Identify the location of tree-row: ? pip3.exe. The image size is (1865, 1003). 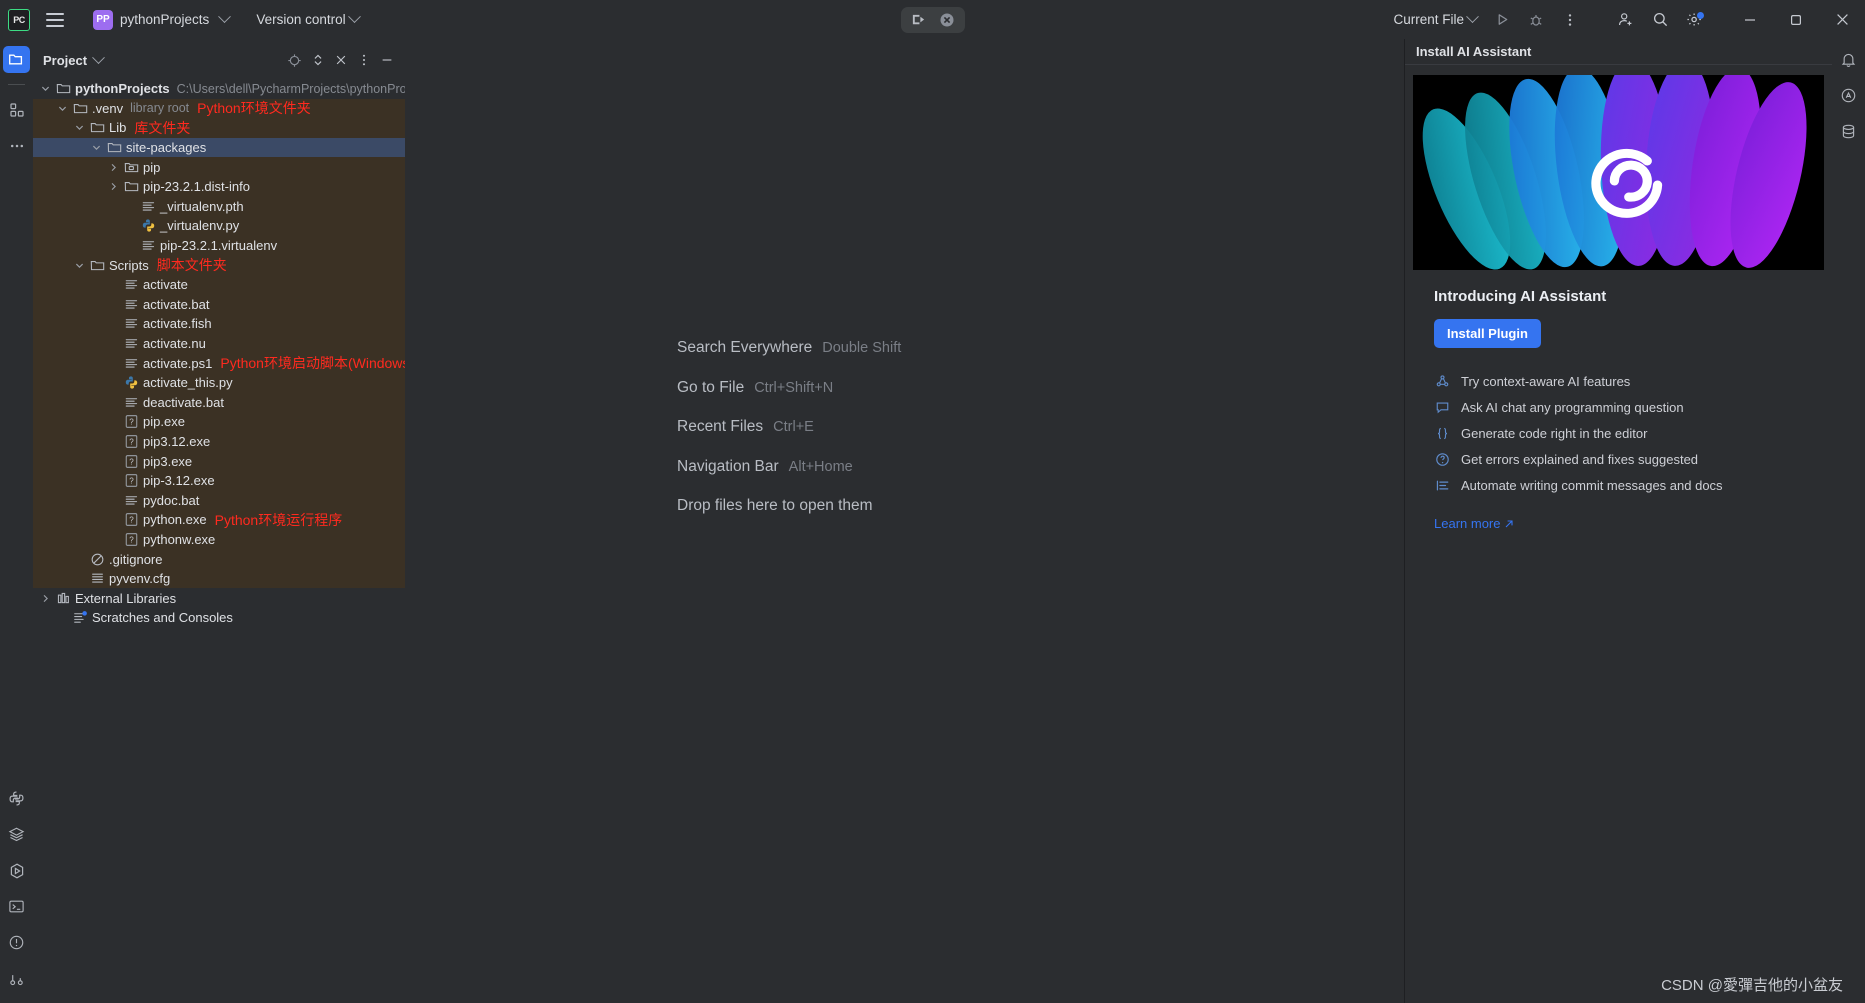
(219, 461).